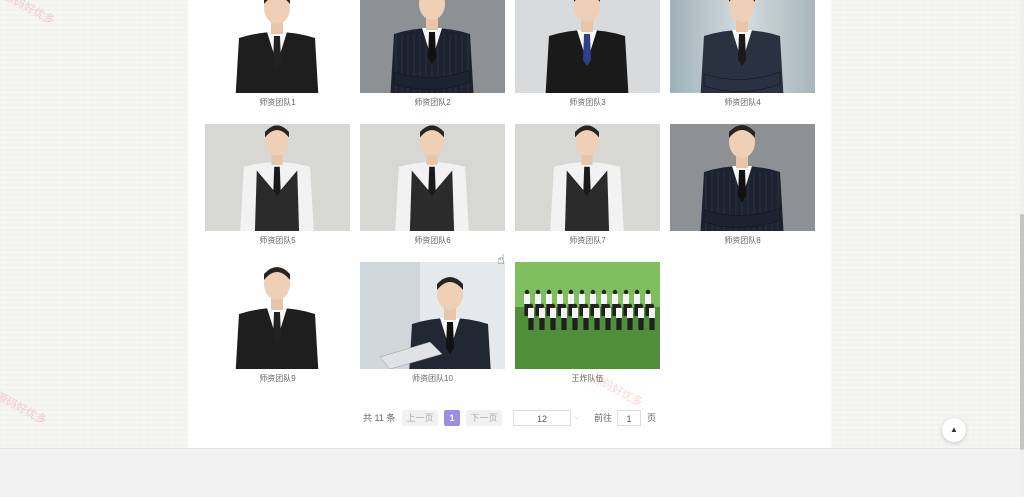 The image size is (1024, 497). Describe the element at coordinates (512, 419) in the screenshot. I see `pagination: 共 11 条 上一页 1 下一页 12 ⌵ 前往 1 页` at that location.